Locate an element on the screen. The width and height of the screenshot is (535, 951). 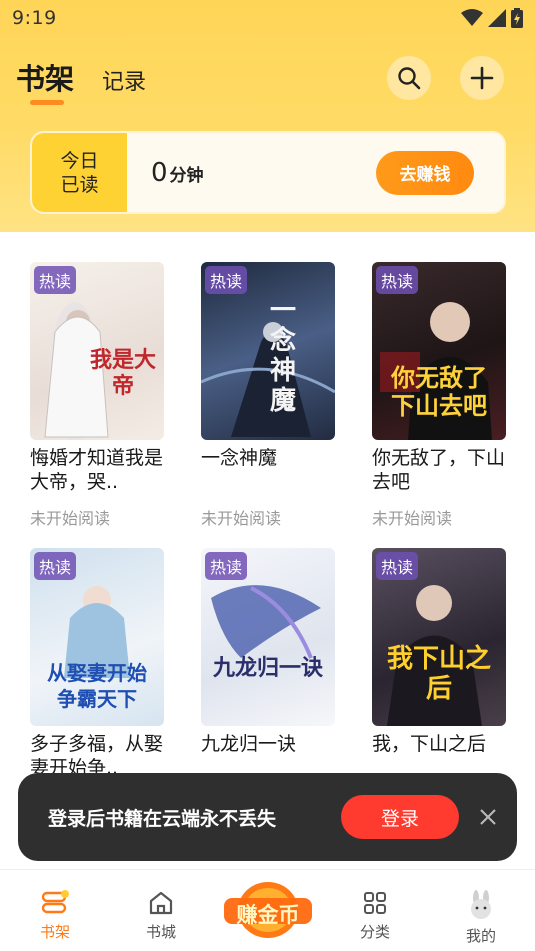
search-icon is located at coordinates (409, 78).